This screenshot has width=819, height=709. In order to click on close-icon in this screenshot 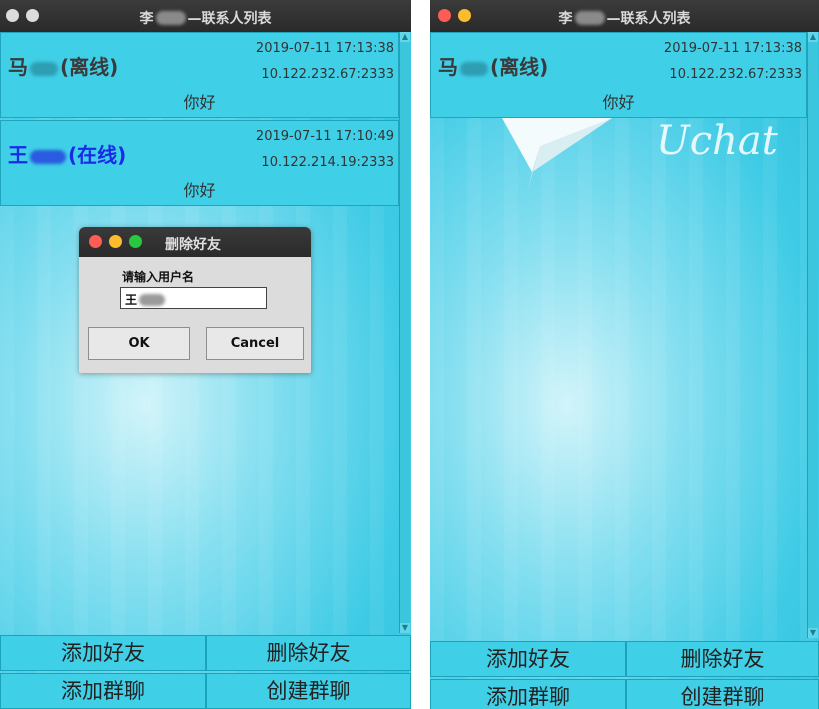, I will do `click(95, 241)`.